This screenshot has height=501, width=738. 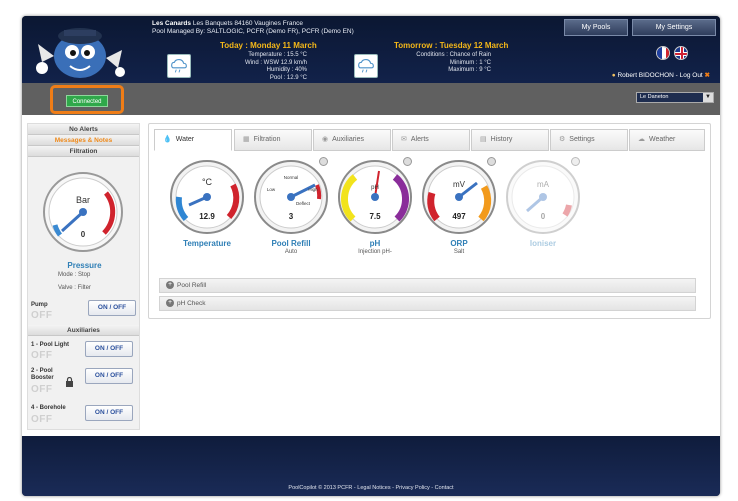 What do you see at coordinates (83, 200) in the screenshot?
I see `pressure-unit: Bar` at bounding box center [83, 200].